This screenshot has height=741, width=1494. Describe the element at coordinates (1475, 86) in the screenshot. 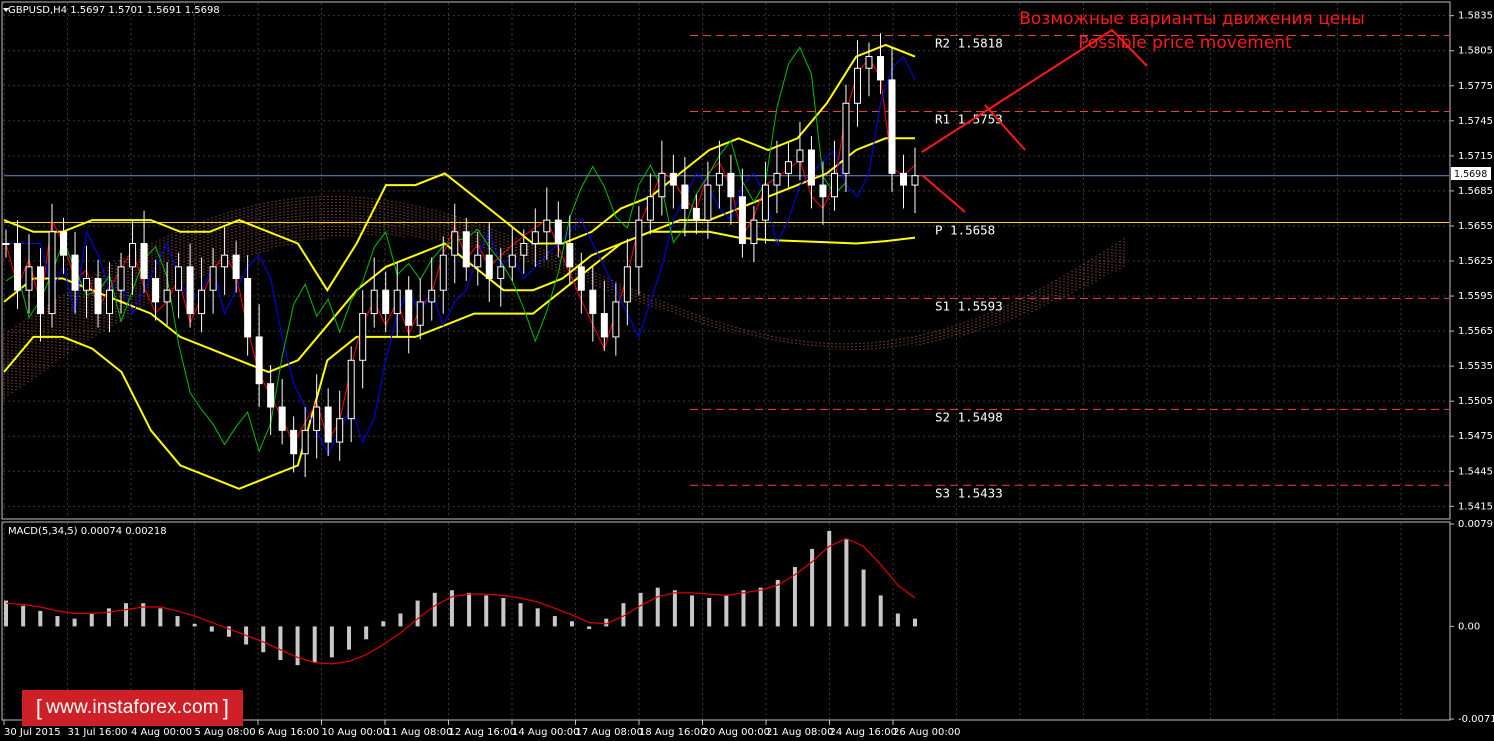

I see `price-tick-label: 1.5775` at that location.